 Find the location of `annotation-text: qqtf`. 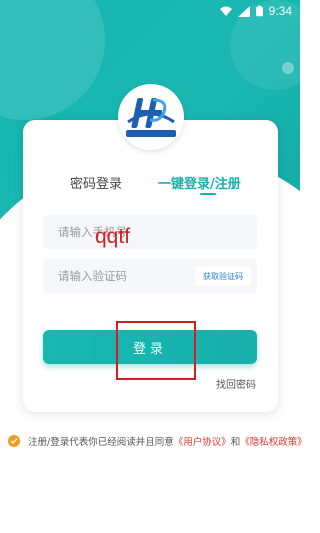

annotation-text: qqtf is located at coordinates (113, 236).